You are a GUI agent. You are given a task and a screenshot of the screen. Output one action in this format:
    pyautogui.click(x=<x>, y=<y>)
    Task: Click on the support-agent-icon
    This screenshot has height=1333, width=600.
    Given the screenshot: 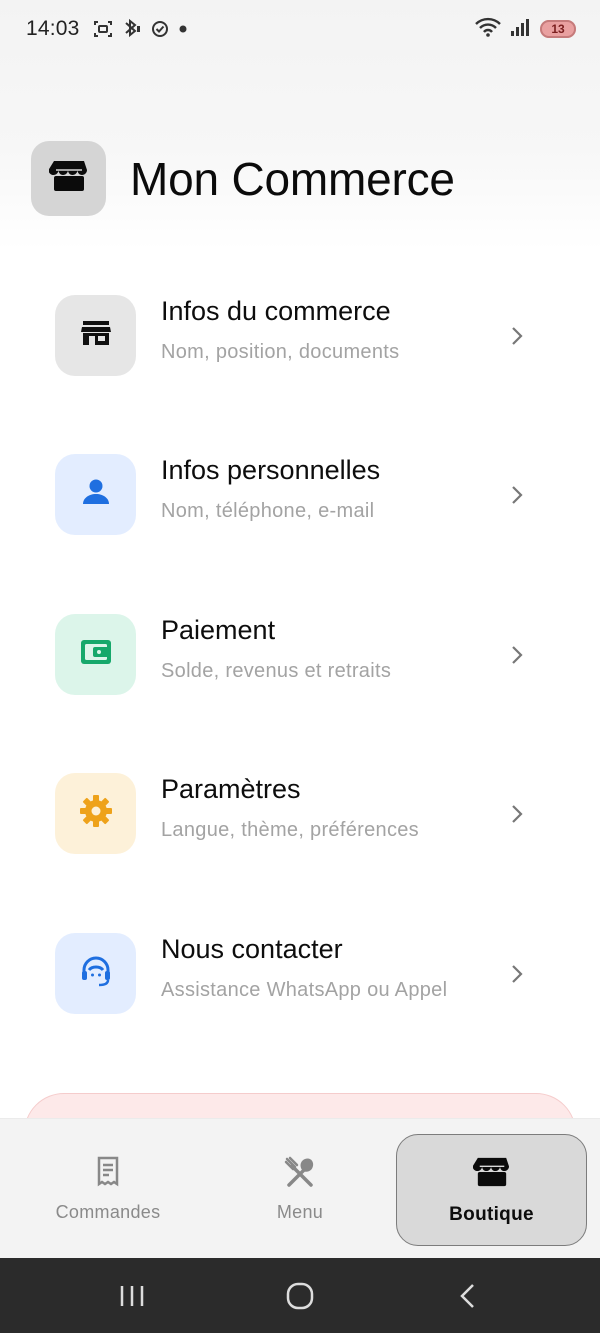 What is the action you would take?
    pyautogui.click(x=96, y=973)
    